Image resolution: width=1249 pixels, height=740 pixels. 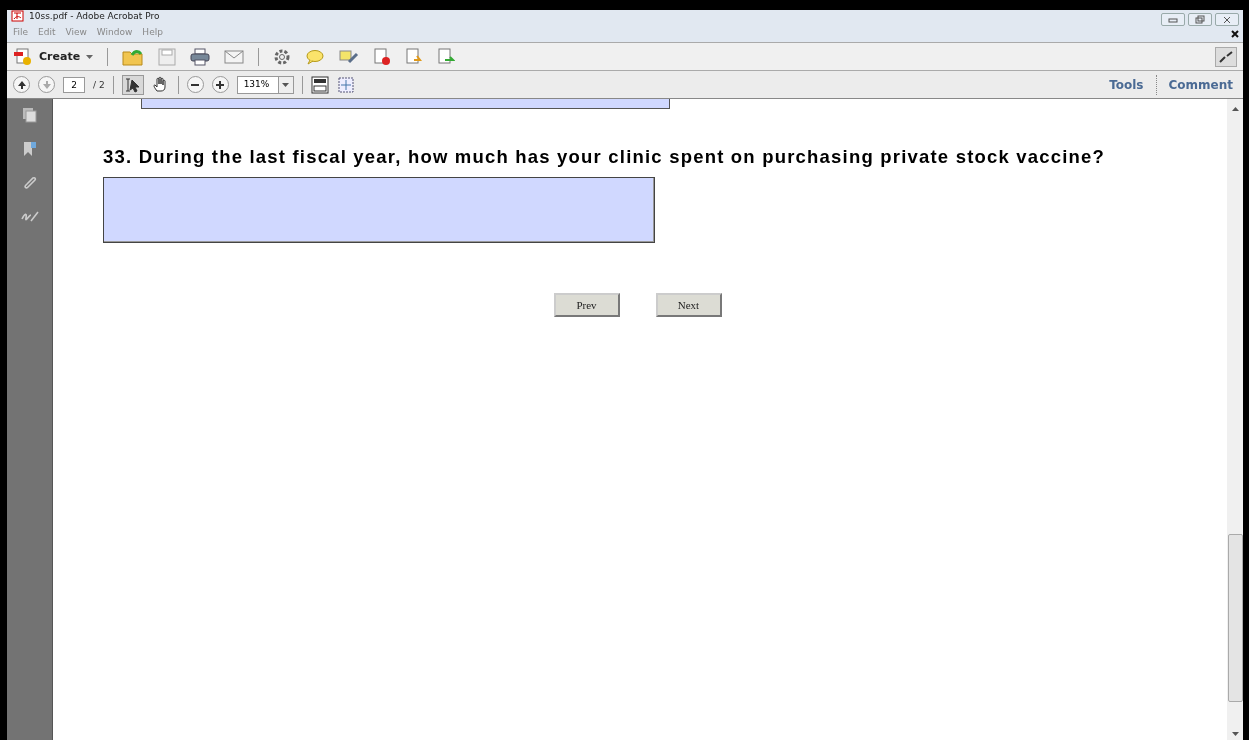 I want to click on create-document-icon, so click(x=23, y=56).